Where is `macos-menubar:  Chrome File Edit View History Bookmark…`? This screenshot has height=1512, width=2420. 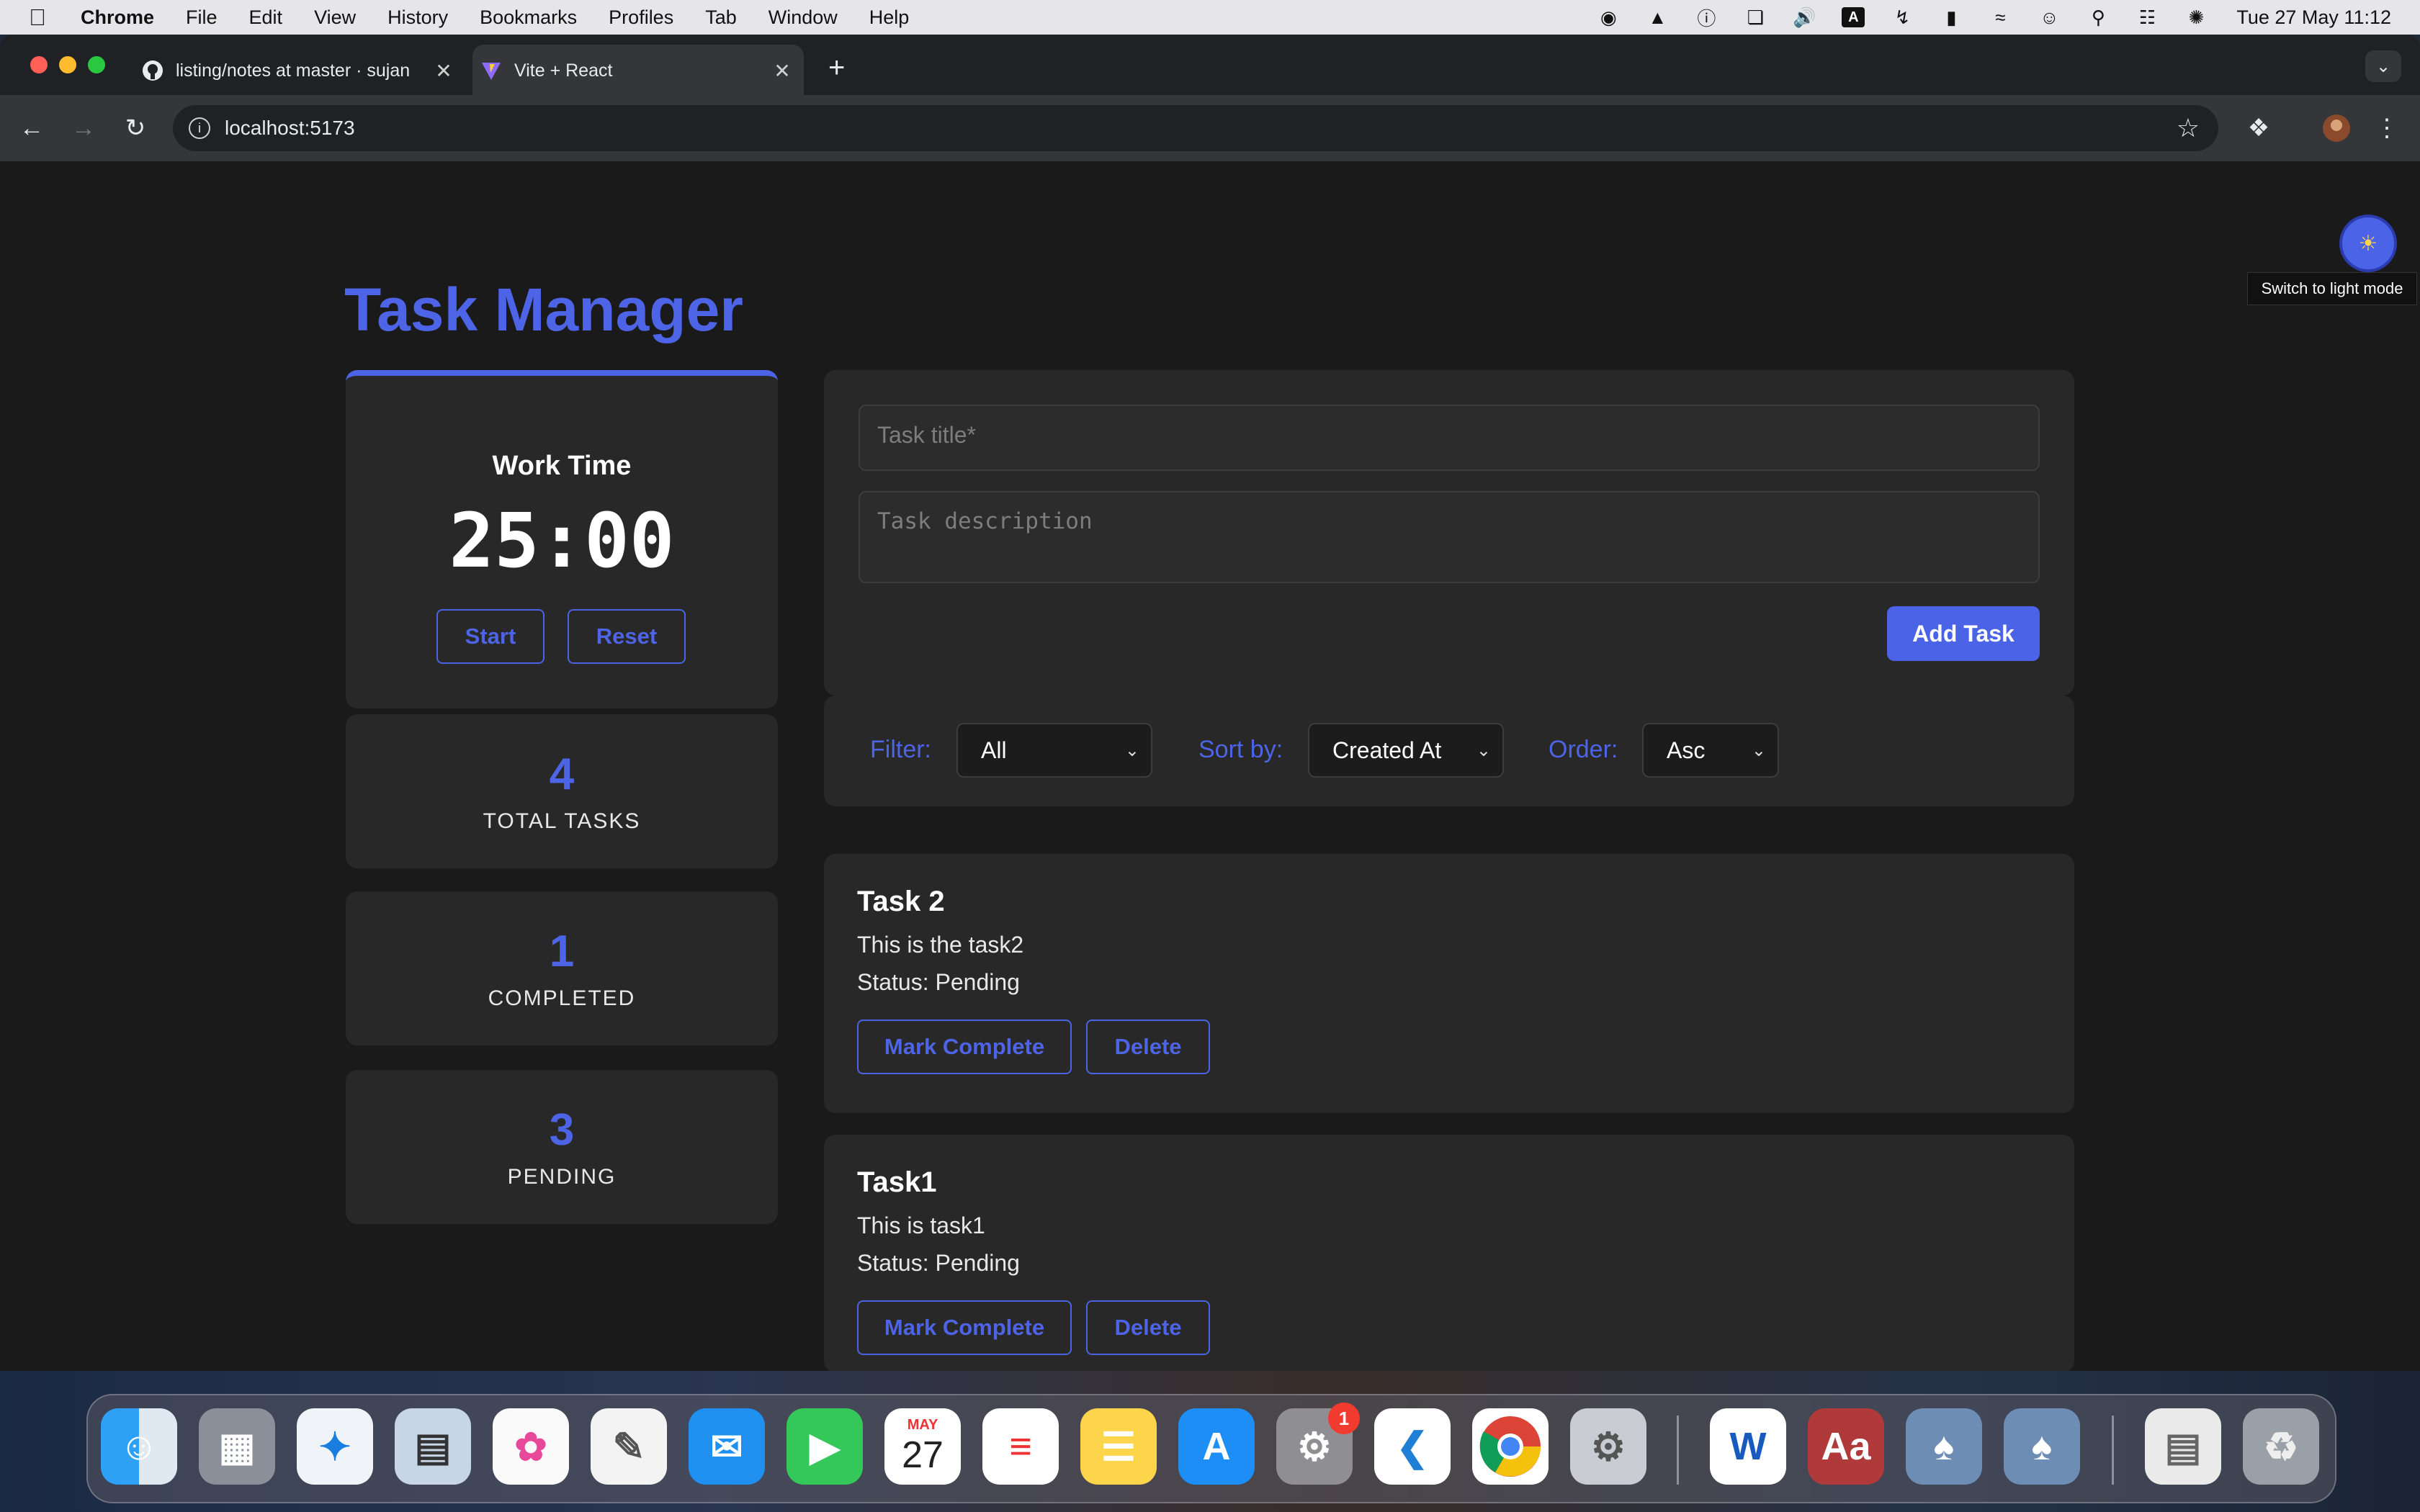
macos-menubar:  Chrome File Edit View History Bookmark… is located at coordinates (1210, 17).